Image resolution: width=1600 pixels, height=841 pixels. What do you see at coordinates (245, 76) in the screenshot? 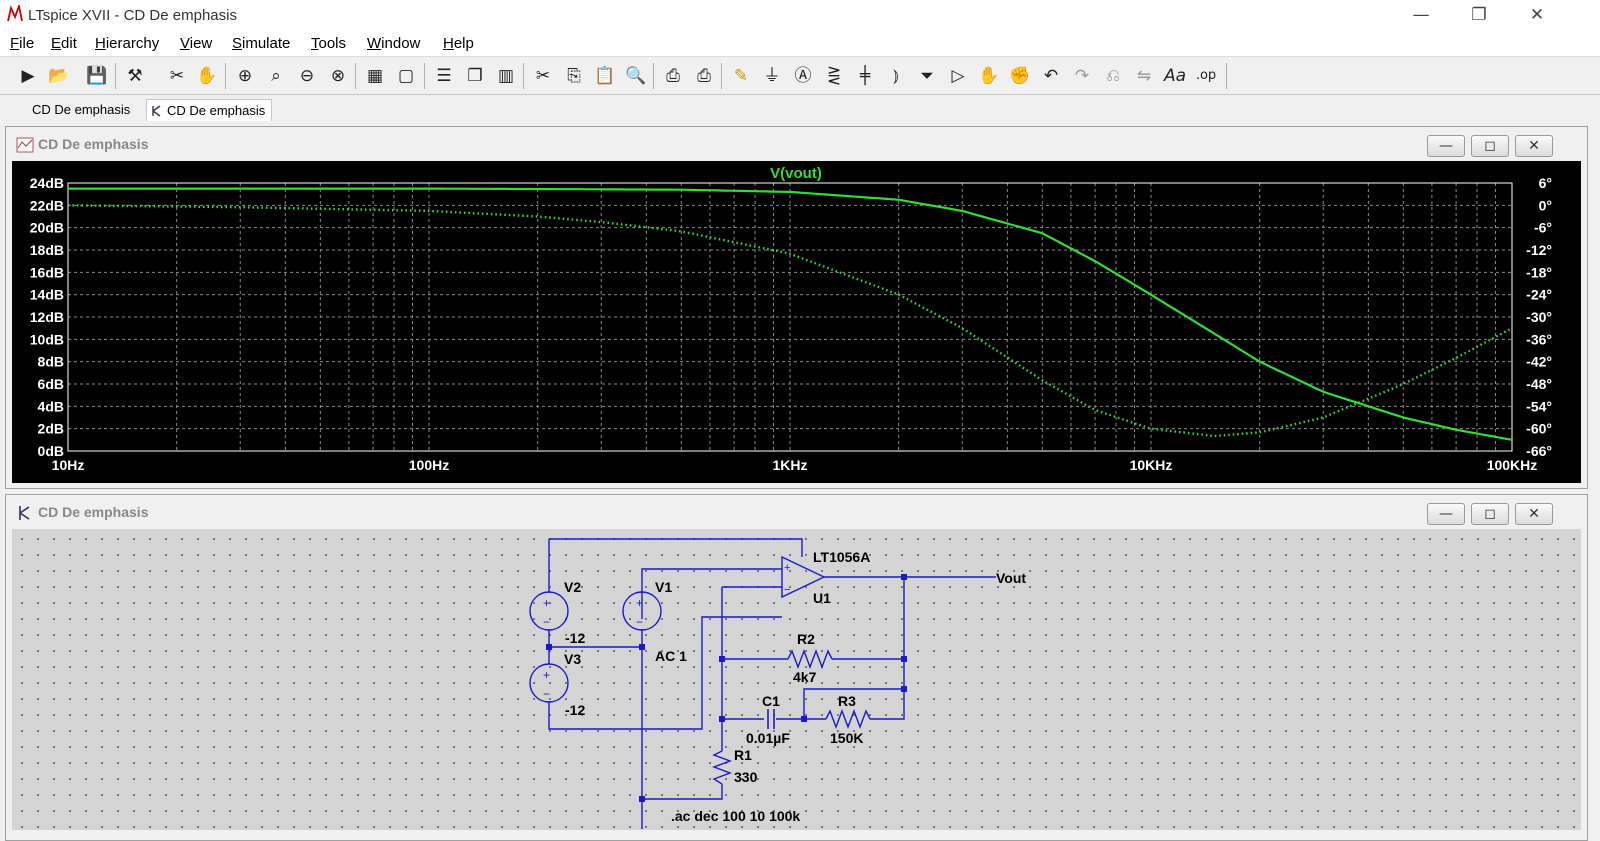
I see `zoom-in-icon: ⊕` at bounding box center [245, 76].